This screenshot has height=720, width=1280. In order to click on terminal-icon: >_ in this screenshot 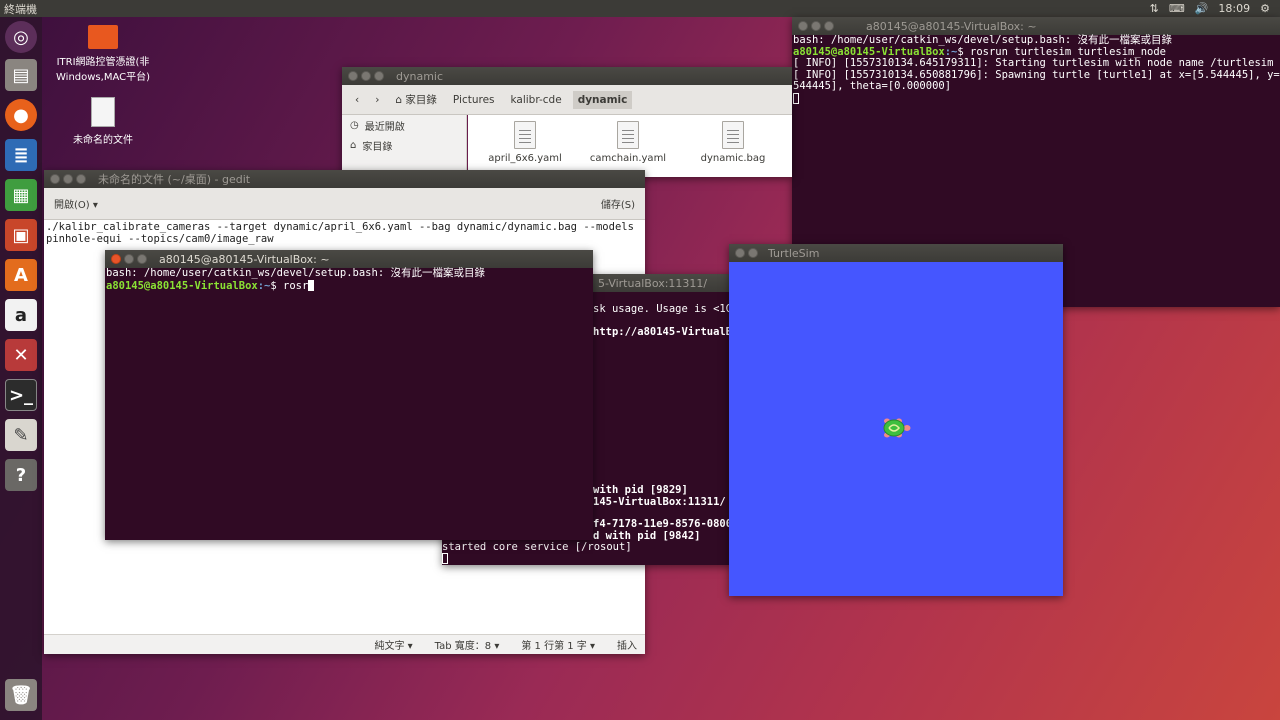, I will do `click(21, 395)`.